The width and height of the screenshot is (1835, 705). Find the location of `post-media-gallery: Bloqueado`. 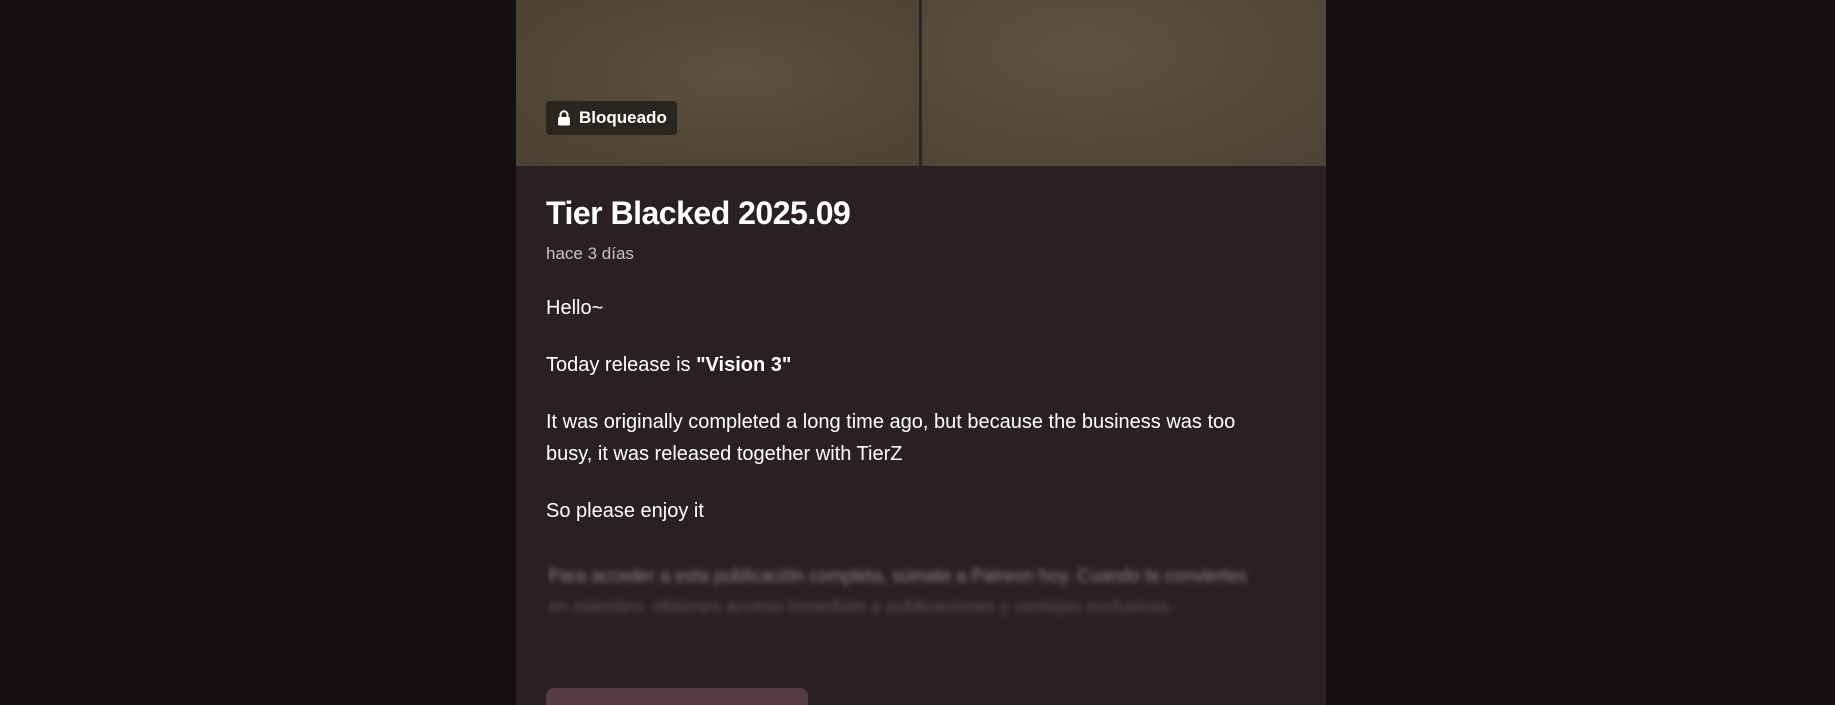

post-media-gallery: Bloqueado is located at coordinates (921, 83).